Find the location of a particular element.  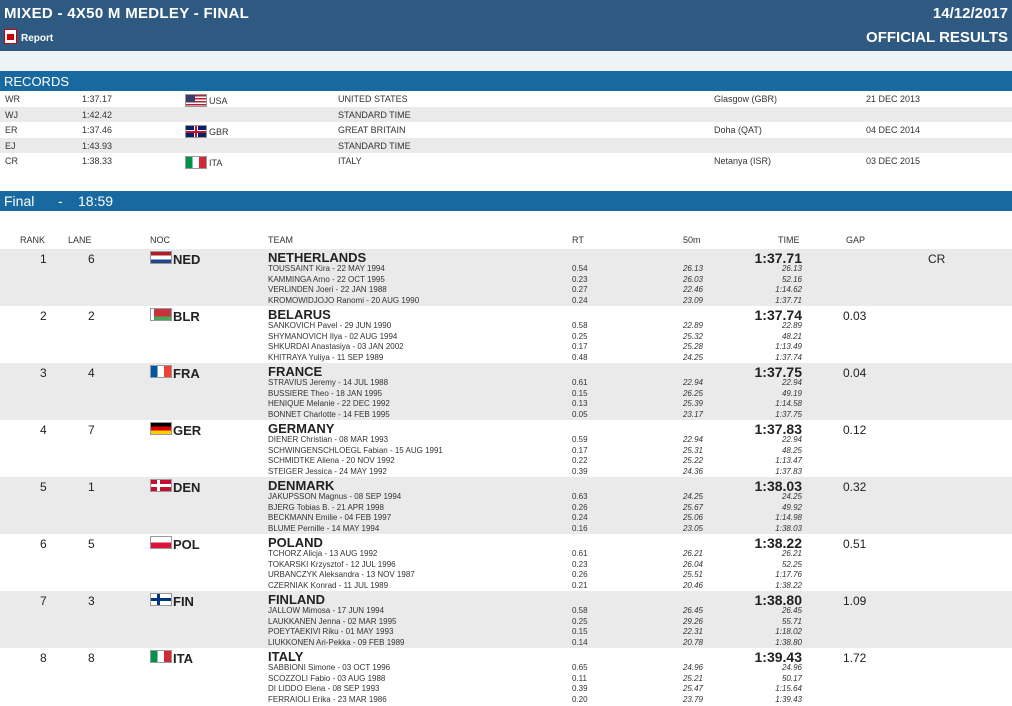

split-time: 26.03 is located at coordinates (692, 279).